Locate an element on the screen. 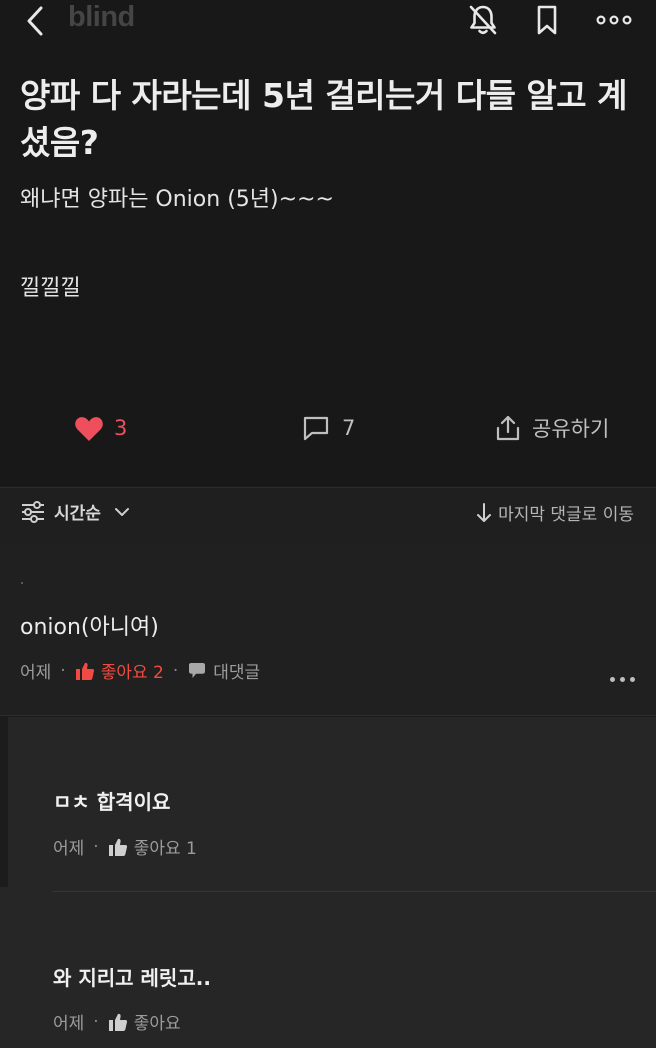 The height and width of the screenshot is (1048, 656). reply-text: 와 지리고 레릿고.. is located at coordinates (132, 978).